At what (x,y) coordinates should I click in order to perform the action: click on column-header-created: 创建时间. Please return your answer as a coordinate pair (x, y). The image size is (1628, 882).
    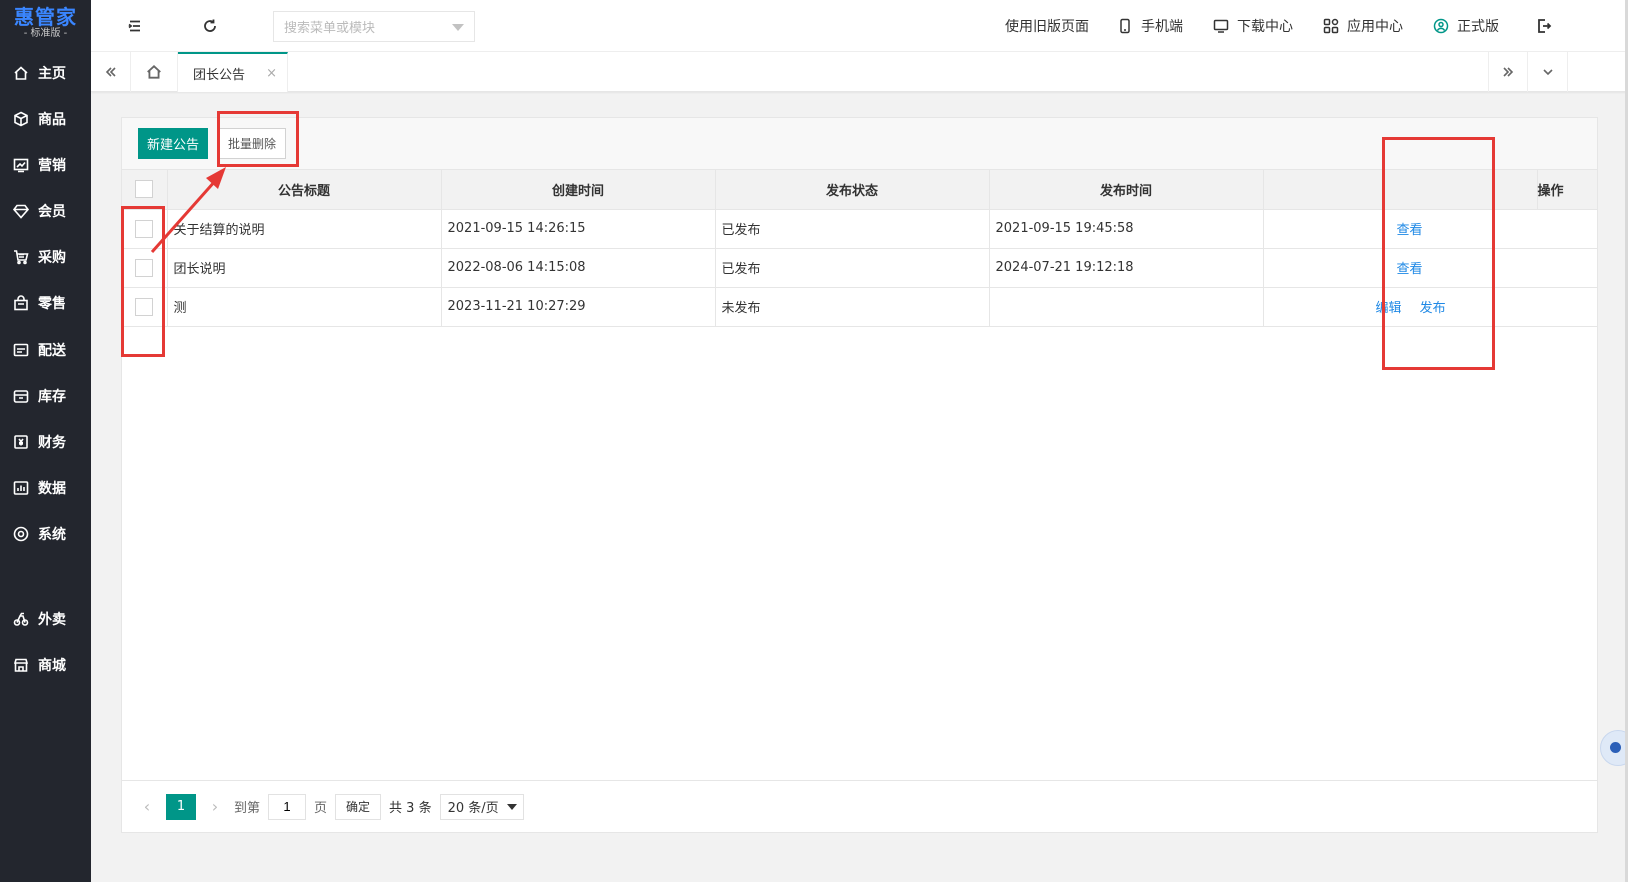
    Looking at the image, I should click on (578, 190).